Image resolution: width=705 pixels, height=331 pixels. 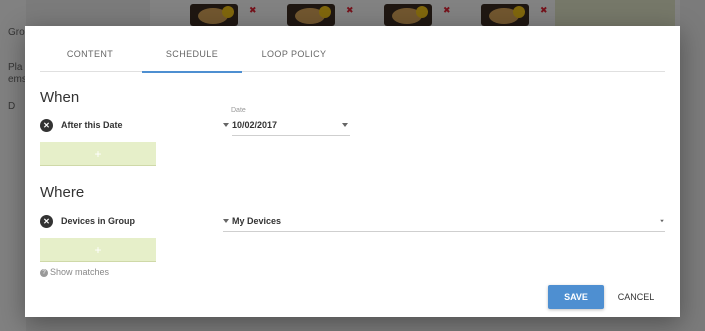 I want to click on where-condition-row: ✕ Devices in Group My Devices, so click(x=352, y=223).